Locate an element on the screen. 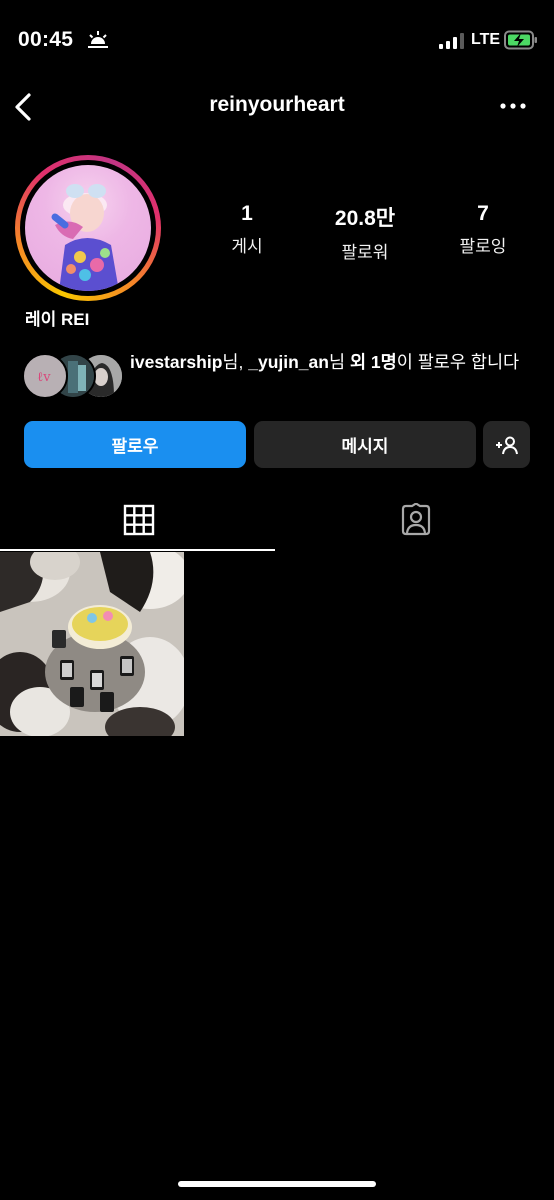 This screenshot has height=1200, width=554. followers-count: 20.8만 is located at coordinates (365, 218).